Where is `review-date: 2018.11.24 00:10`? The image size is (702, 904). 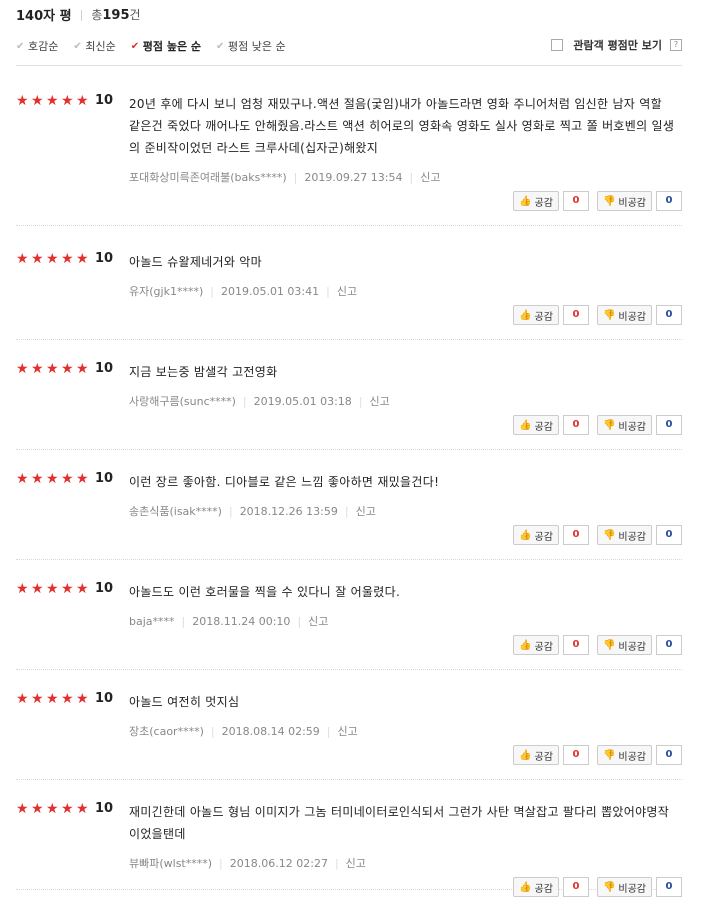
review-date: 2018.11.24 00:10 is located at coordinates (241, 621).